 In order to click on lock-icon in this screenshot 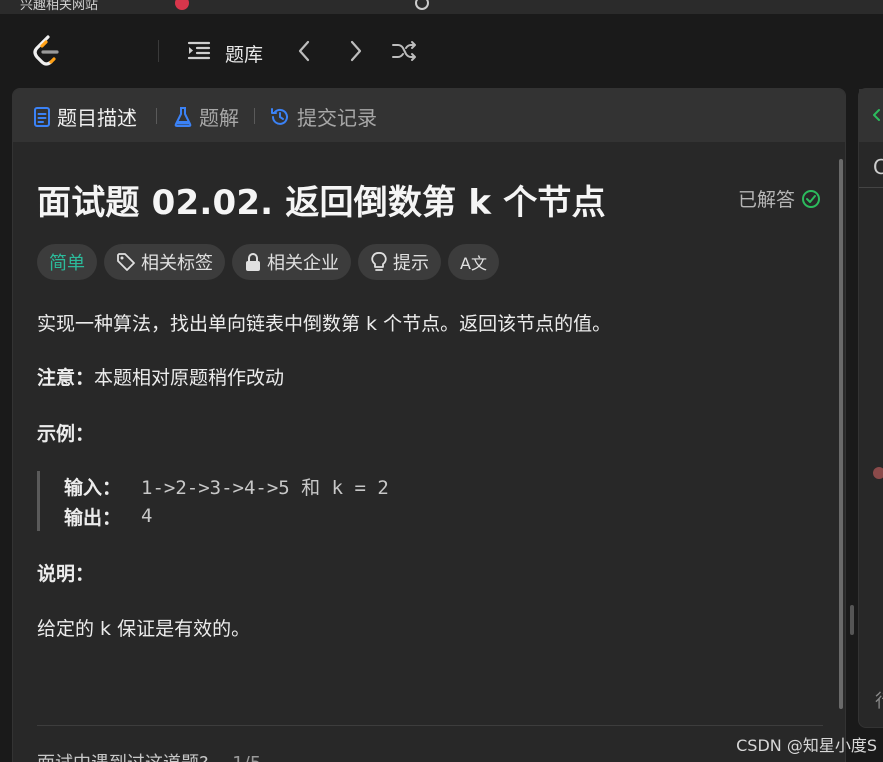, I will do `click(253, 262)`.